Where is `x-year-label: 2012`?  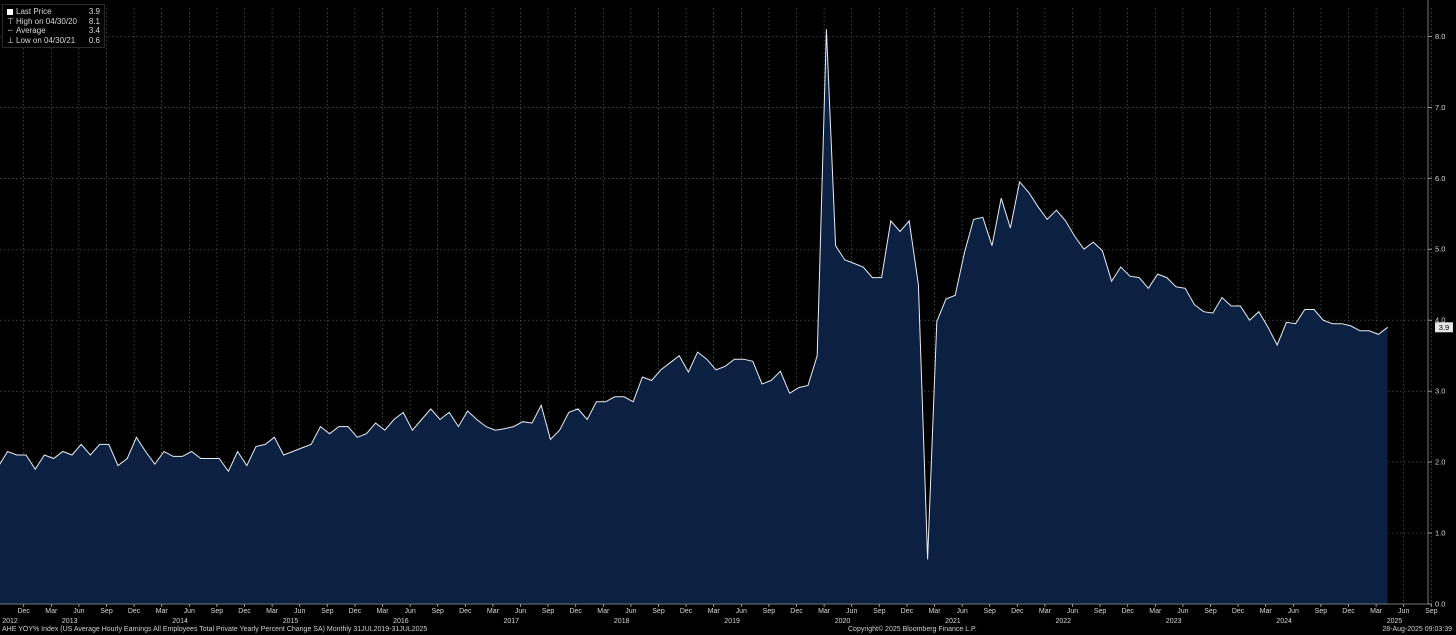 x-year-label: 2012 is located at coordinates (10, 621).